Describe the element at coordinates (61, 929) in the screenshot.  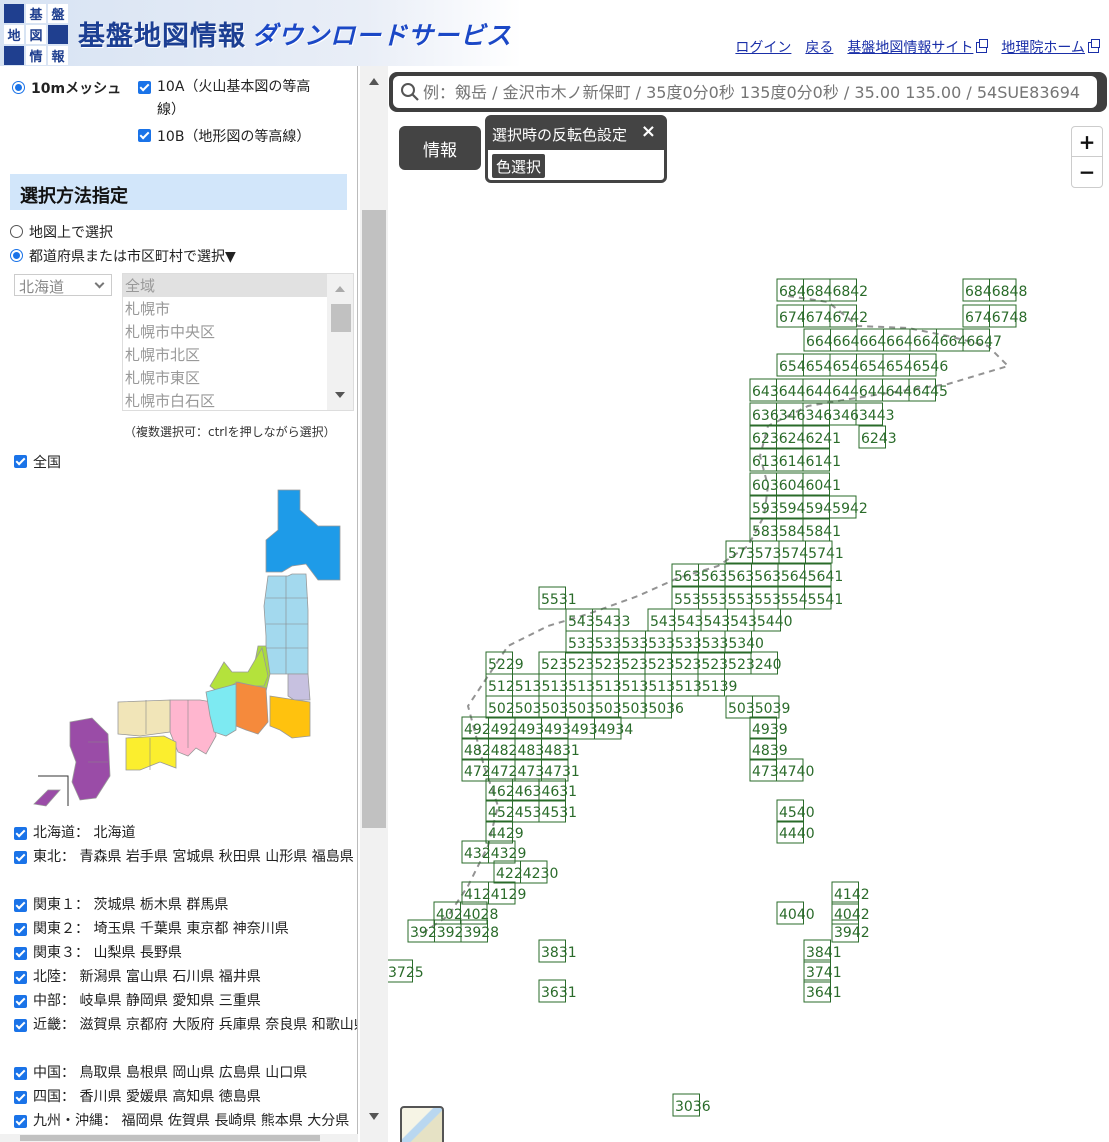
I see `region-name: 関東２：` at that location.